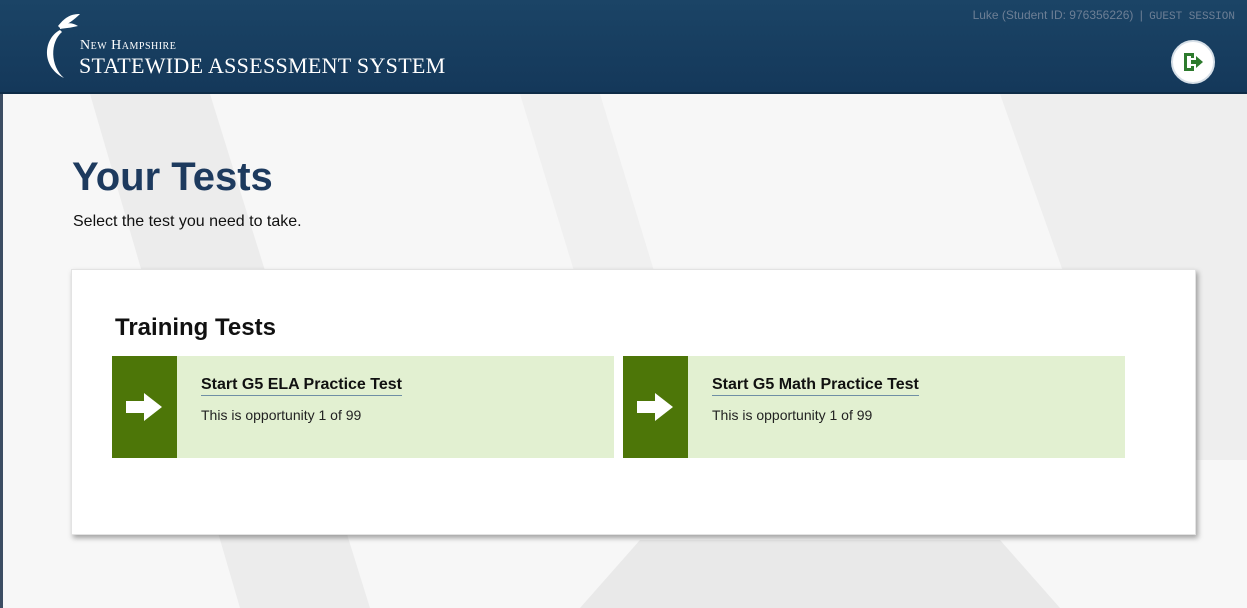 This screenshot has height=608, width=1247. I want to click on session-label: GUEST SESSION, so click(1192, 17).